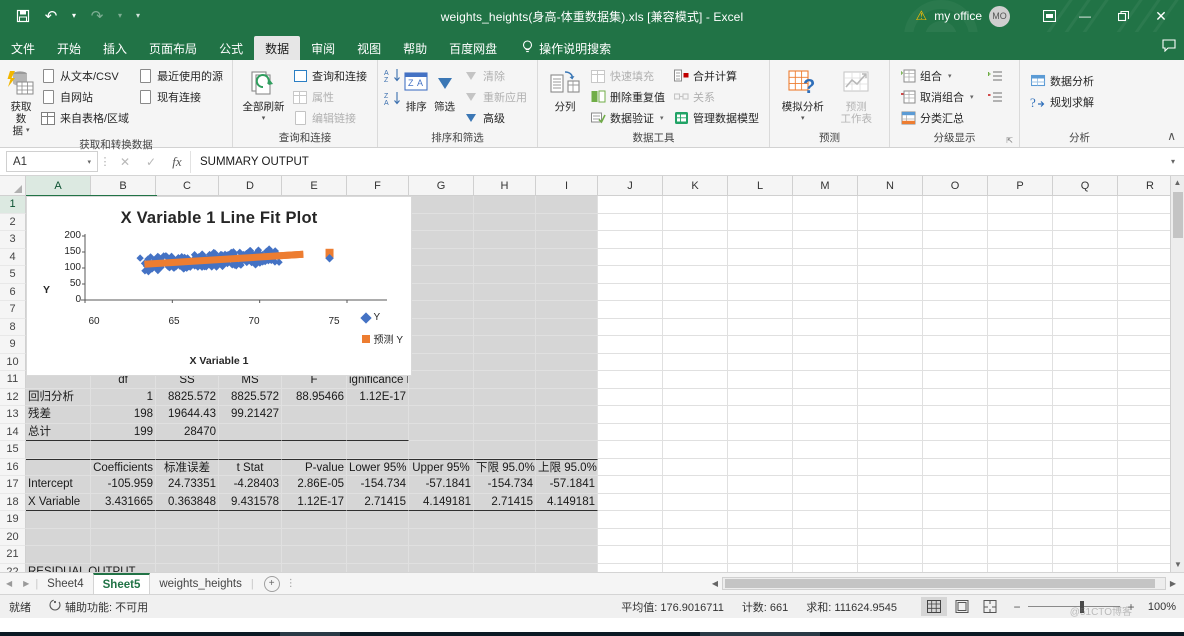  I want to click on cell-M9, so click(825, 345).